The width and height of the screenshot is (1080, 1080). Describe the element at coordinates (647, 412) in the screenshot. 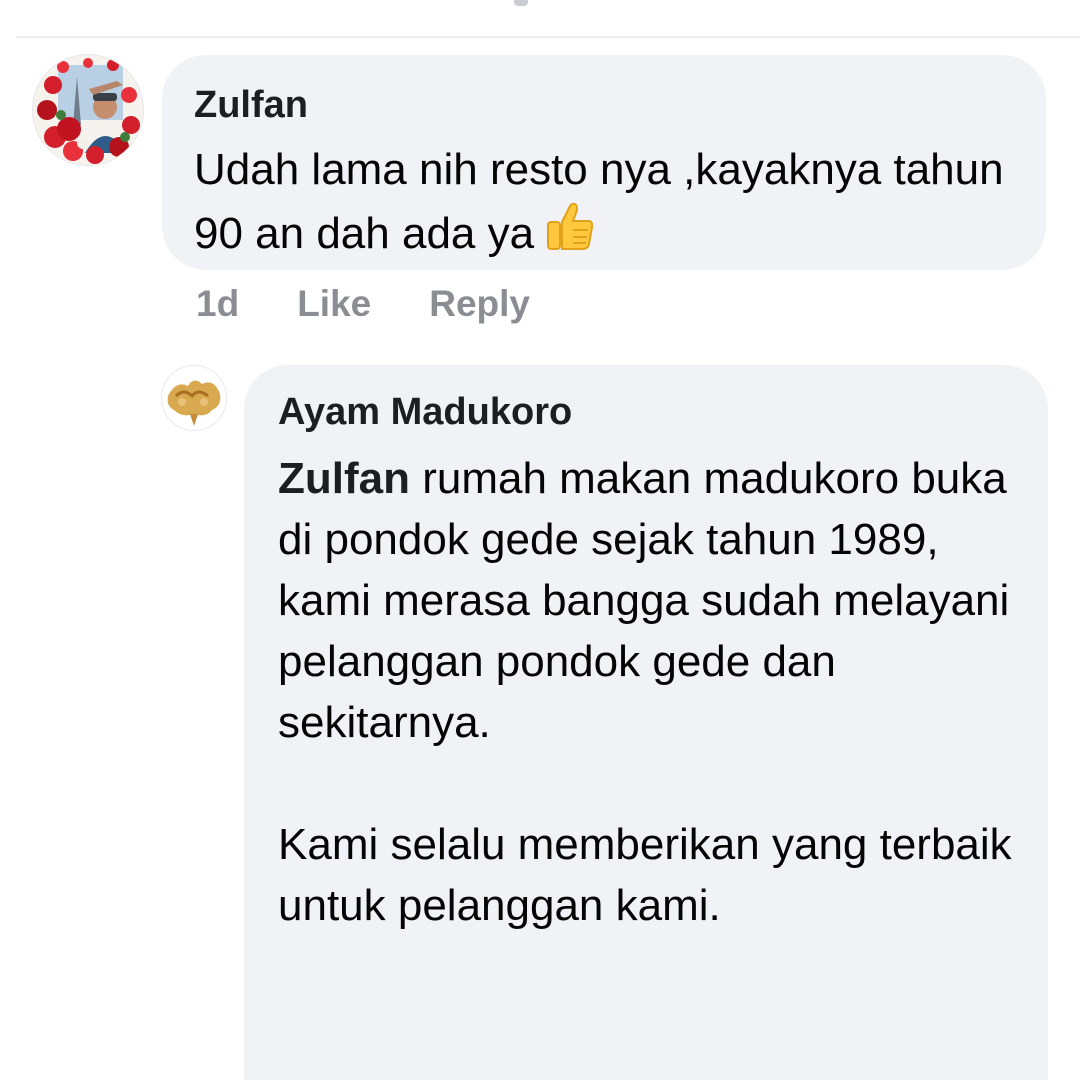

I see `reply-author: Ayam Madukoro` at that location.